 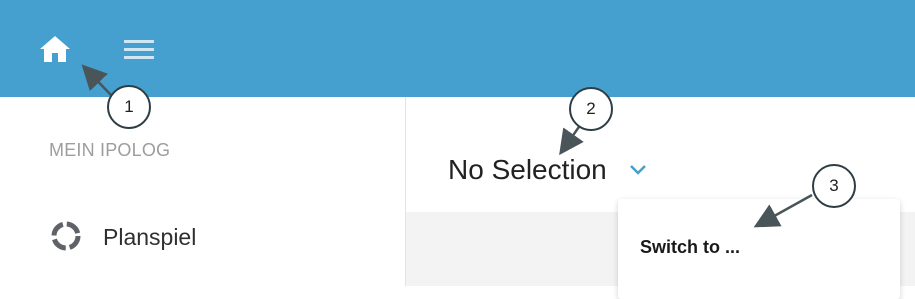 What do you see at coordinates (834, 186) in the screenshot?
I see `callout-3: 3` at bounding box center [834, 186].